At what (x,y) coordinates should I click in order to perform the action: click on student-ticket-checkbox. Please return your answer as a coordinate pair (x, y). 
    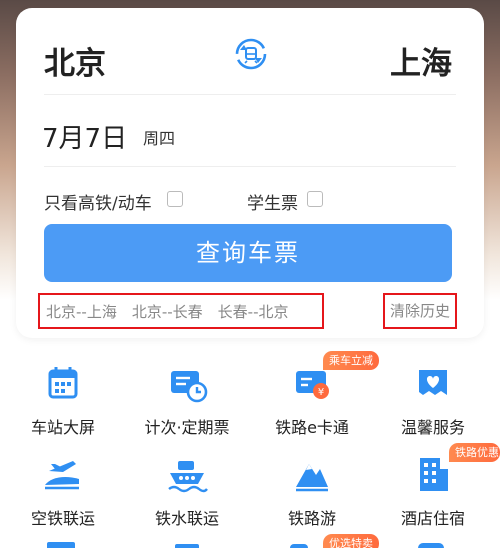
    Looking at the image, I should click on (315, 199).